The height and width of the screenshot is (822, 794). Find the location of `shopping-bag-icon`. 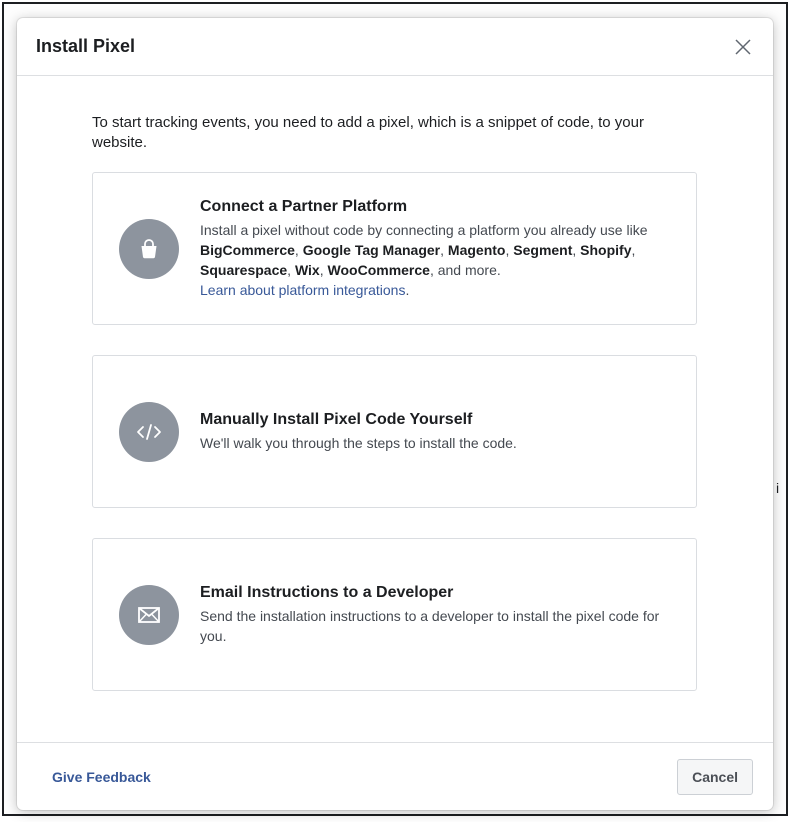

shopping-bag-icon is located at coordinates (149, 248).